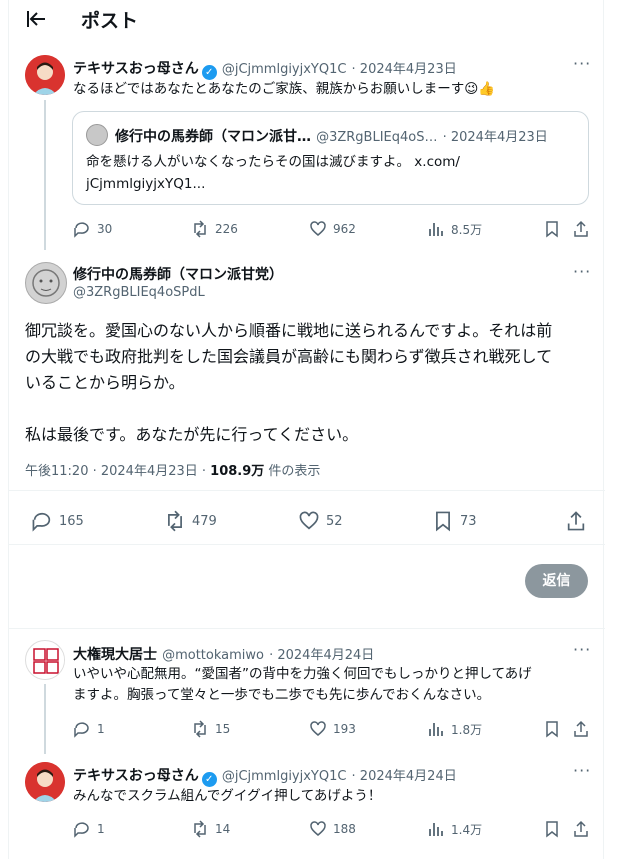  What do you see at coordinates (223, 729) in the screenshot?
I see `retweet-count: 15` at bounding box center [223, 729].